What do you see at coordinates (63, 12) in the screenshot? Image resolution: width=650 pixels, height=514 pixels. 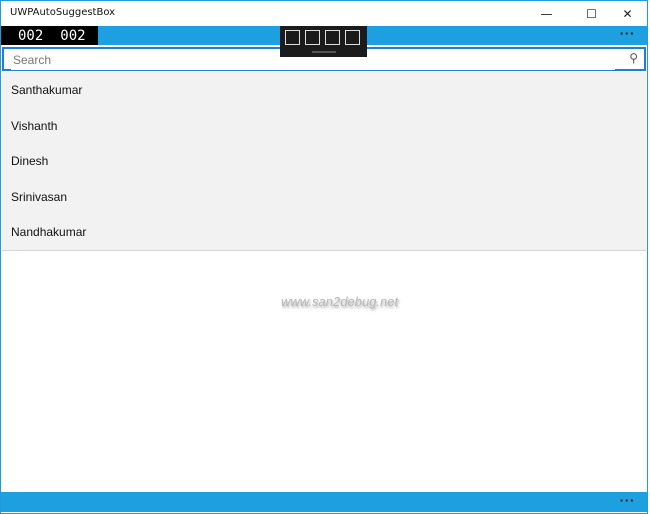 I see `window-title: UWPAutoSuggestBox` at bounding box center [63, 12].